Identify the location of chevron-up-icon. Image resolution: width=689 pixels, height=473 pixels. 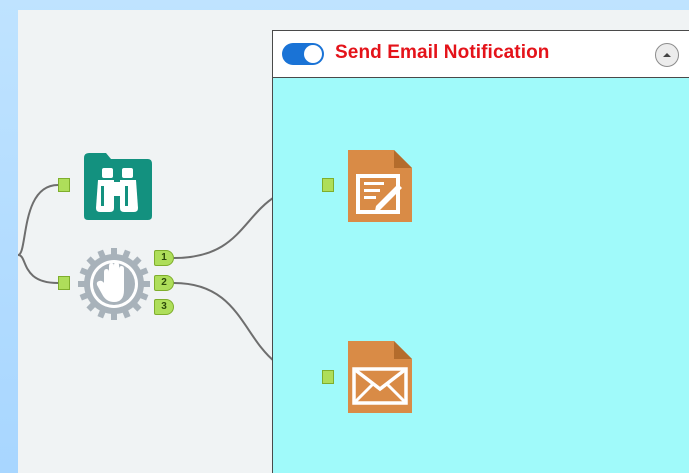
(667, 55).